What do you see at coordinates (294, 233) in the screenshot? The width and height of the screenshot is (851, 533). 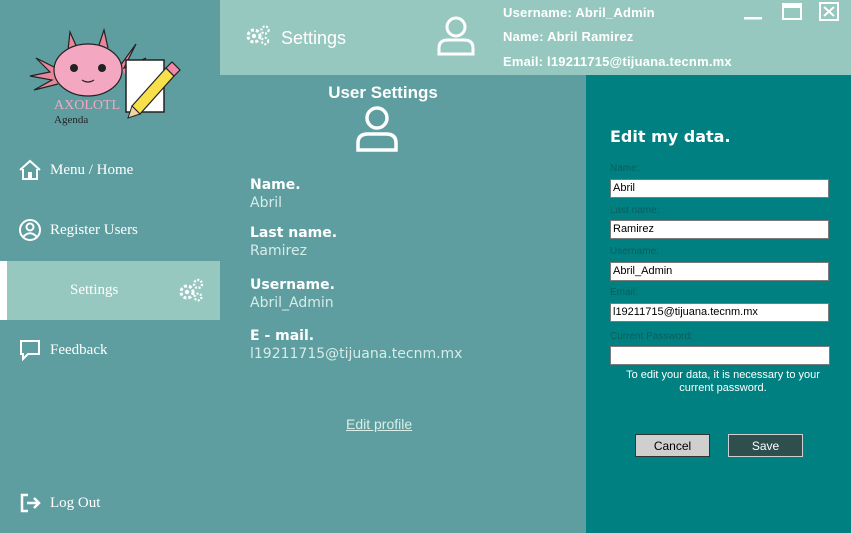 I see `last-name-label: Last name.` at bounding box center [294, 233].